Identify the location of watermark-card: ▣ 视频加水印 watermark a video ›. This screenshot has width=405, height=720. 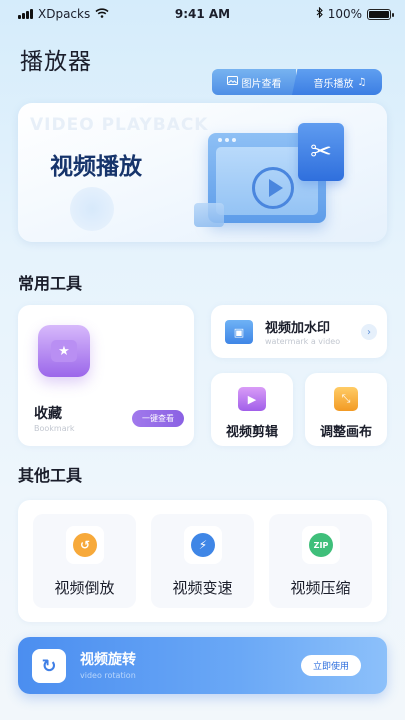
(299, 331).